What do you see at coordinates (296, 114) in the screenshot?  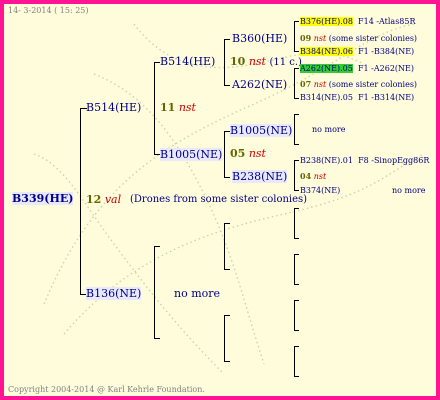 I see `gen4-bracket-3-top` at bounding box center [296, 114].